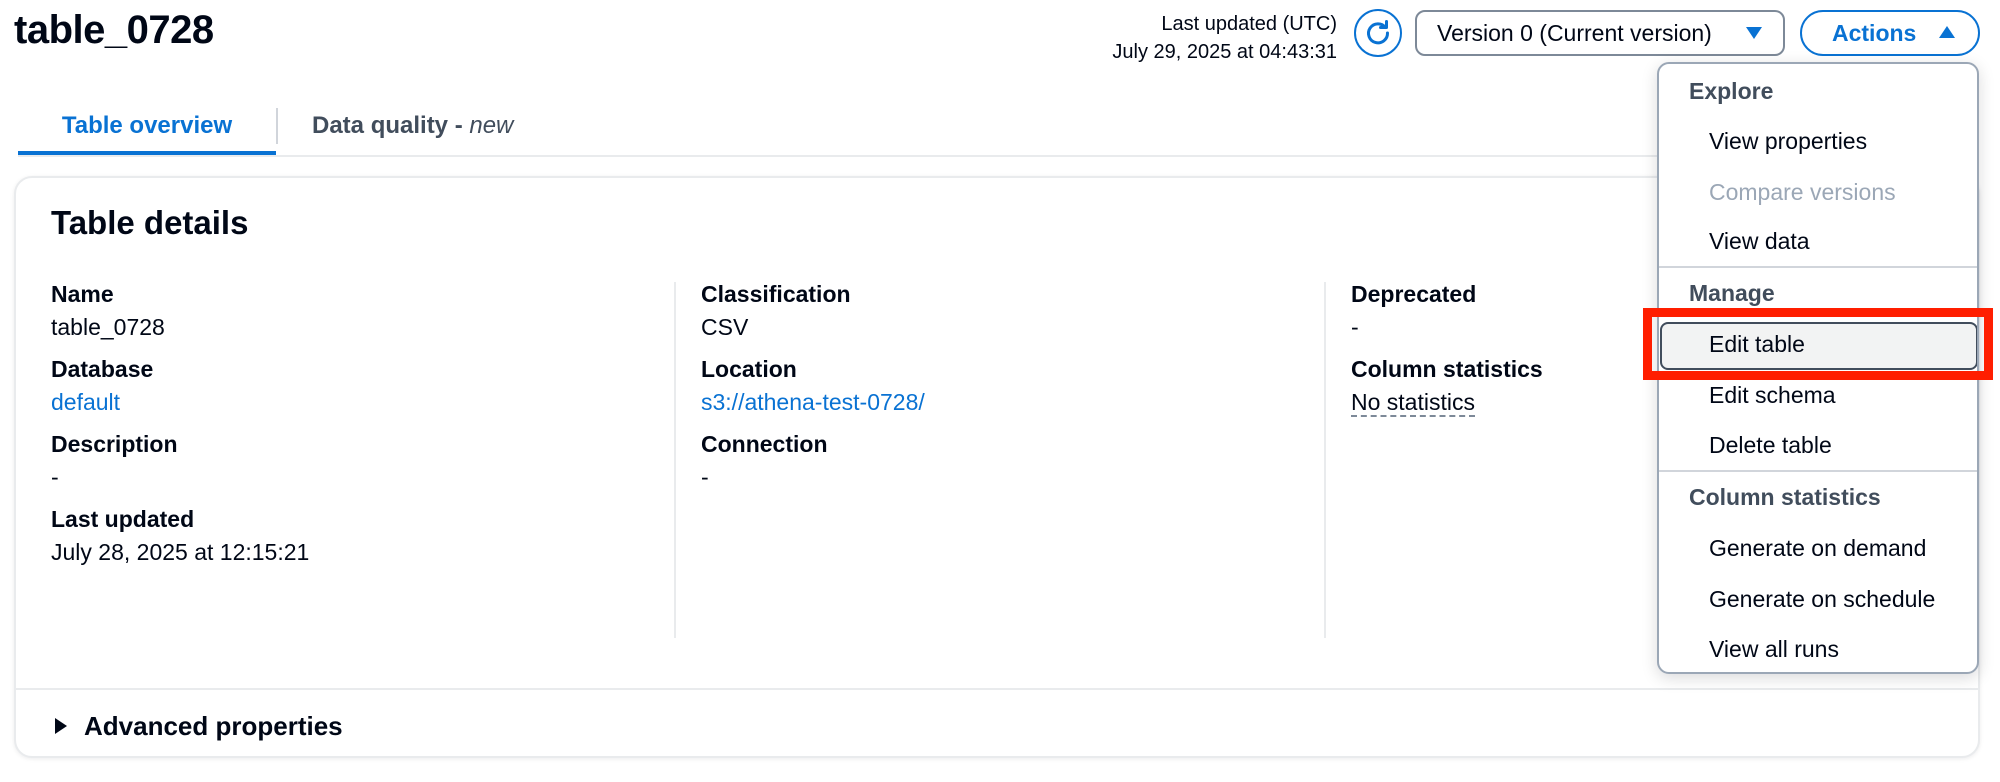  I want to click on card-title: Table details, so click(150, 222).